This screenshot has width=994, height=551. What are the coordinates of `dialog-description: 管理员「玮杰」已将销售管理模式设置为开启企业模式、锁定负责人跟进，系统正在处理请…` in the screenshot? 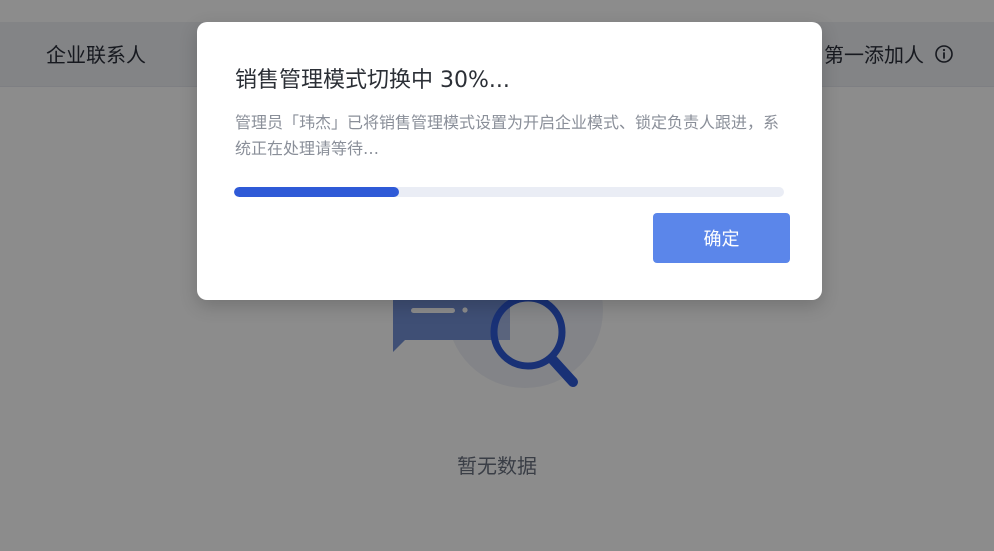 It's located at (507, 135).